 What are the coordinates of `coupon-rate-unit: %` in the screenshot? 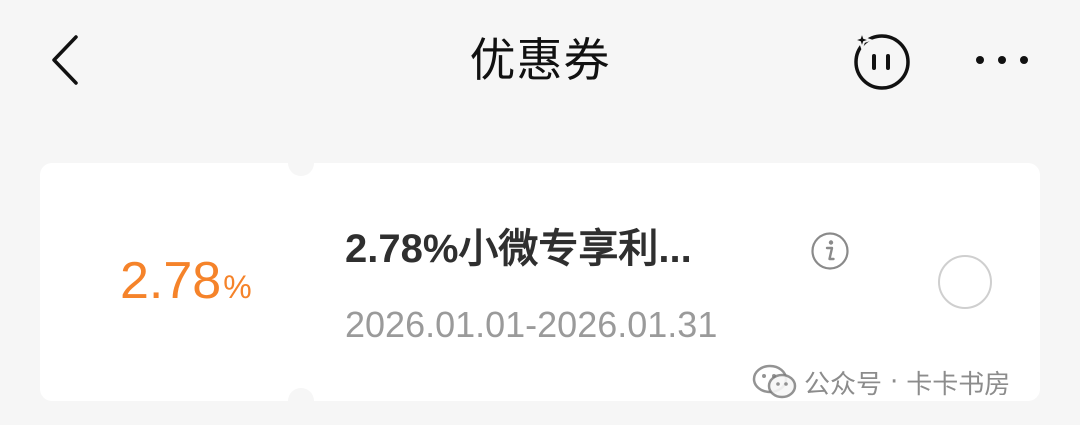 It's located at (237, 287).